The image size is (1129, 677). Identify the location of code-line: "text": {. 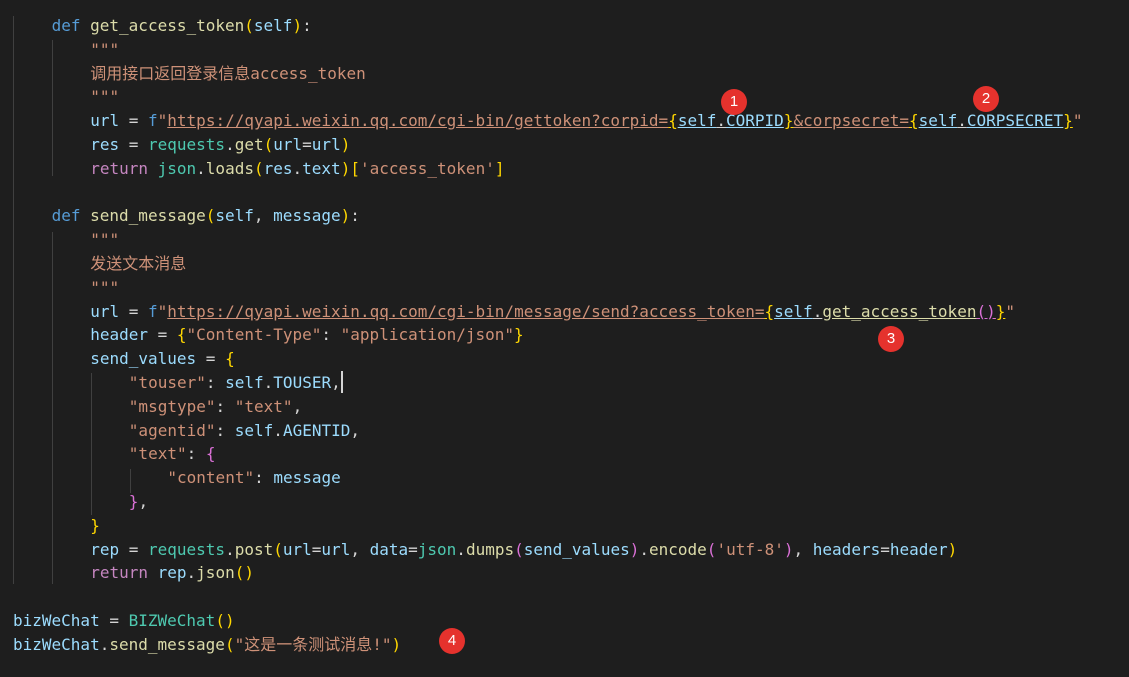
(172, 454).